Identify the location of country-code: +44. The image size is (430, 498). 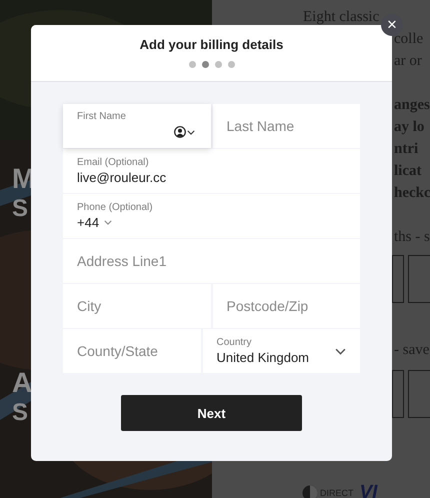
(88, 222).